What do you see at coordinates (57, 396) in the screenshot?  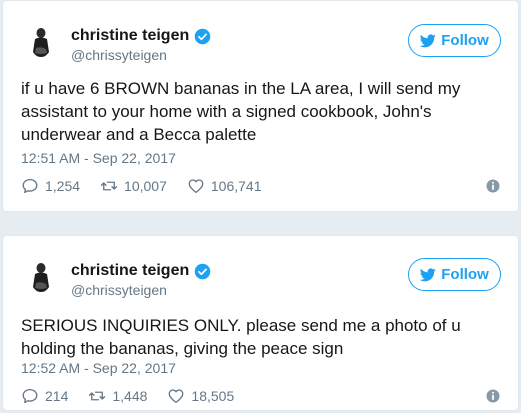 I see `reply-count: 214` at bounding box center [57, 396].